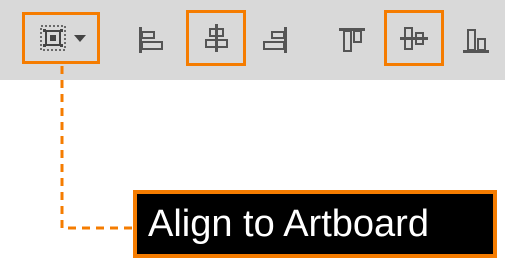 The image size is (505, 266). I want to click on horizontal-align-right-icon, so click(276, 40).